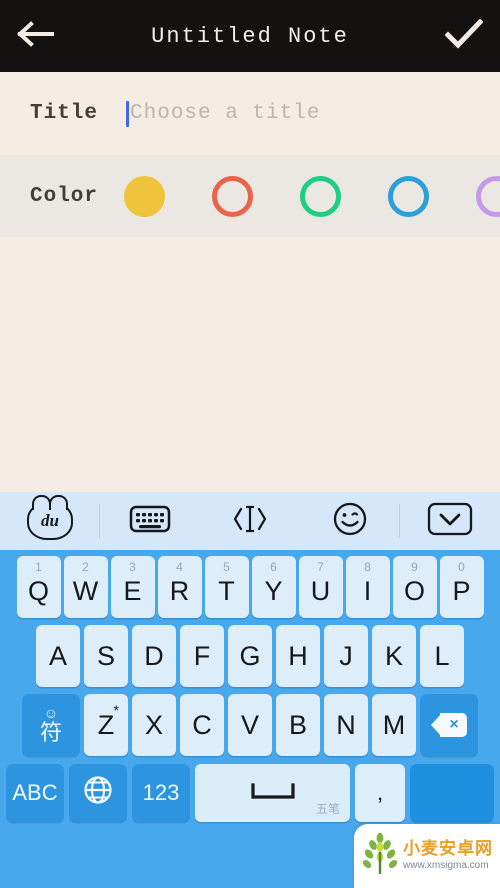  I want to click on key-number: 5, so click(226, 567).